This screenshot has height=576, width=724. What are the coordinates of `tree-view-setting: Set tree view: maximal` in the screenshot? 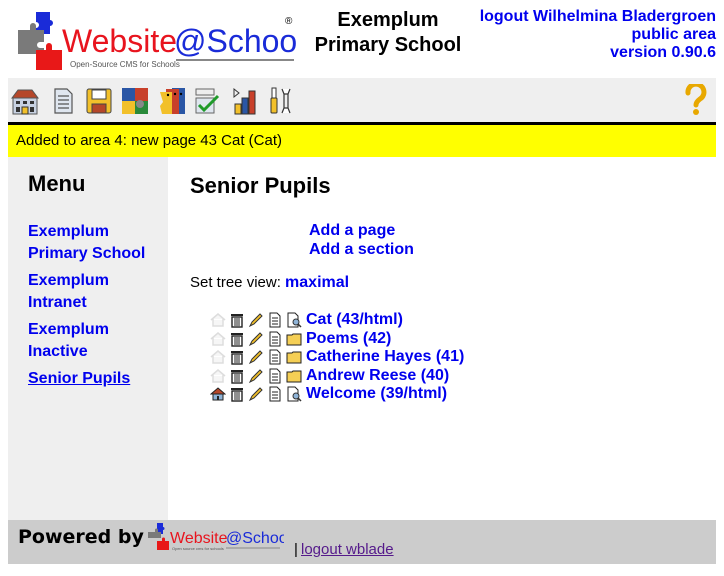 It's located at (269, 283).